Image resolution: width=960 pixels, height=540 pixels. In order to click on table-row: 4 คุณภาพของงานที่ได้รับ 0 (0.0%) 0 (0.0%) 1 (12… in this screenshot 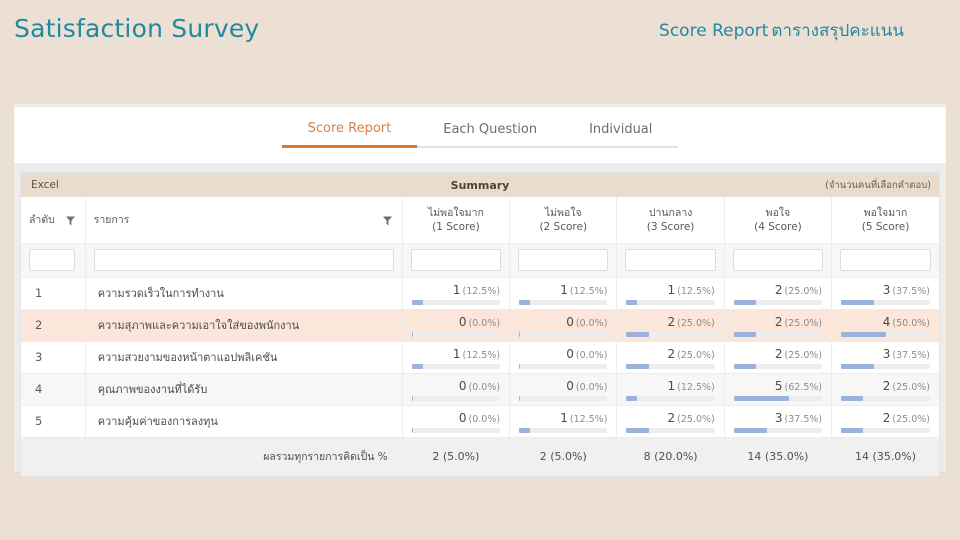, I will do `click(480, 389)`.